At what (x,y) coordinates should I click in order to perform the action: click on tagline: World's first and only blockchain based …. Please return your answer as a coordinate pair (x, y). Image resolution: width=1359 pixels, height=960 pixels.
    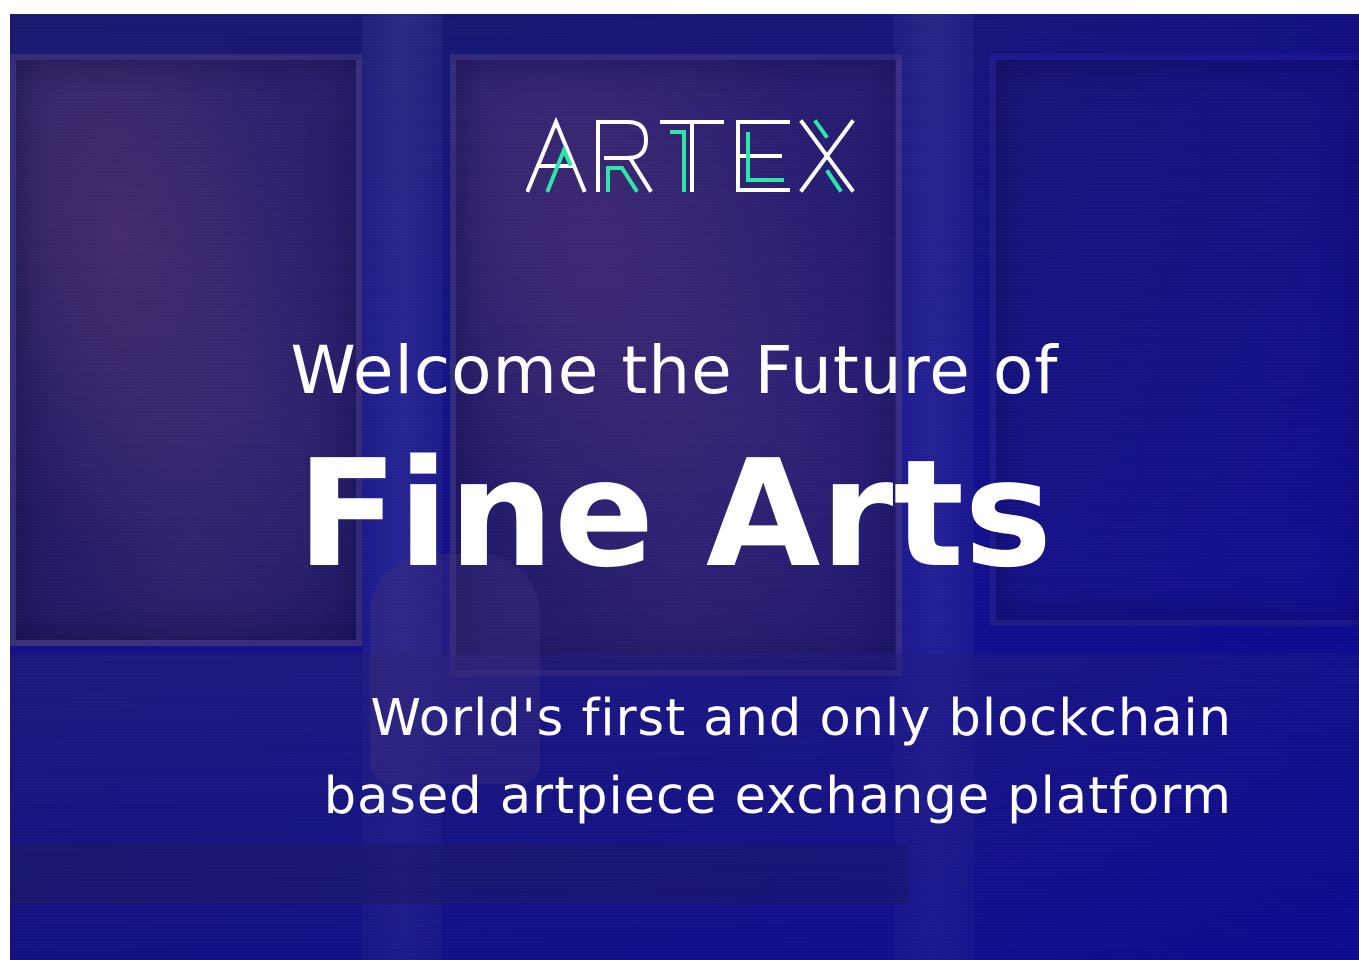
    Looking at the image, I should click on (621, 758).